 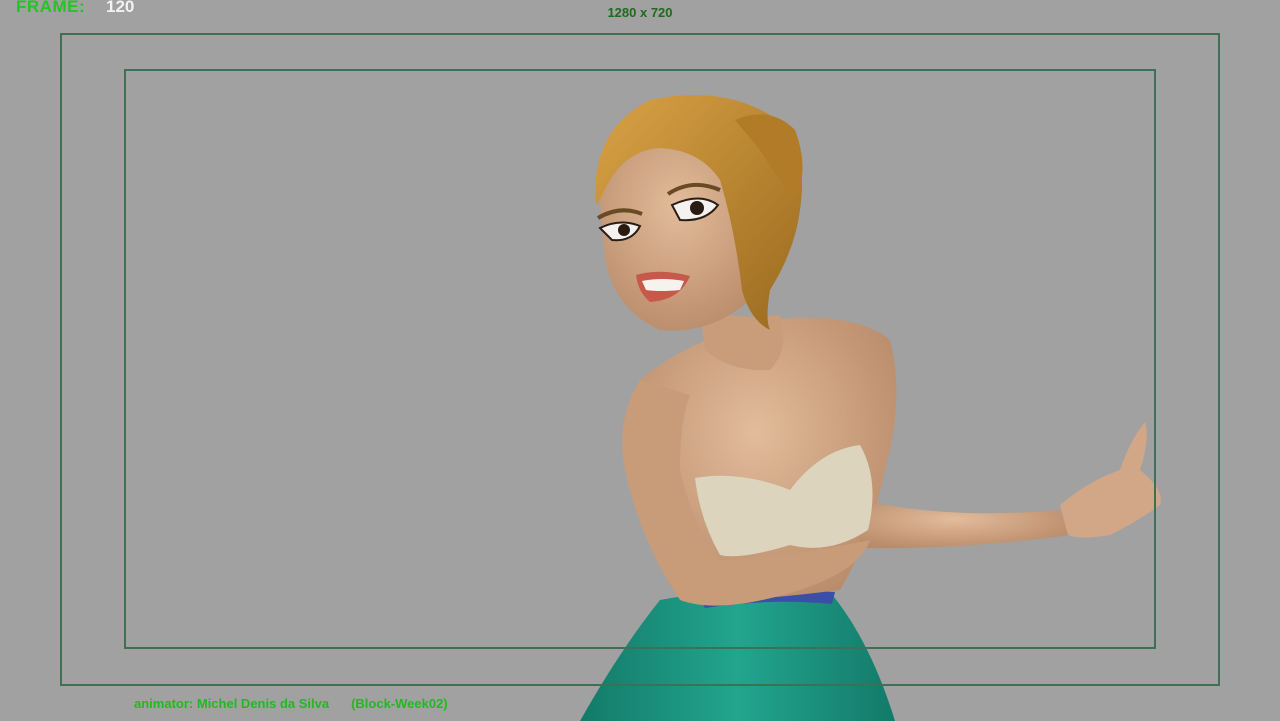 What do you see at coordinates (164, 703) in the screenshot?
I see `animator-label: animator:` at bounding box center [164, 703].